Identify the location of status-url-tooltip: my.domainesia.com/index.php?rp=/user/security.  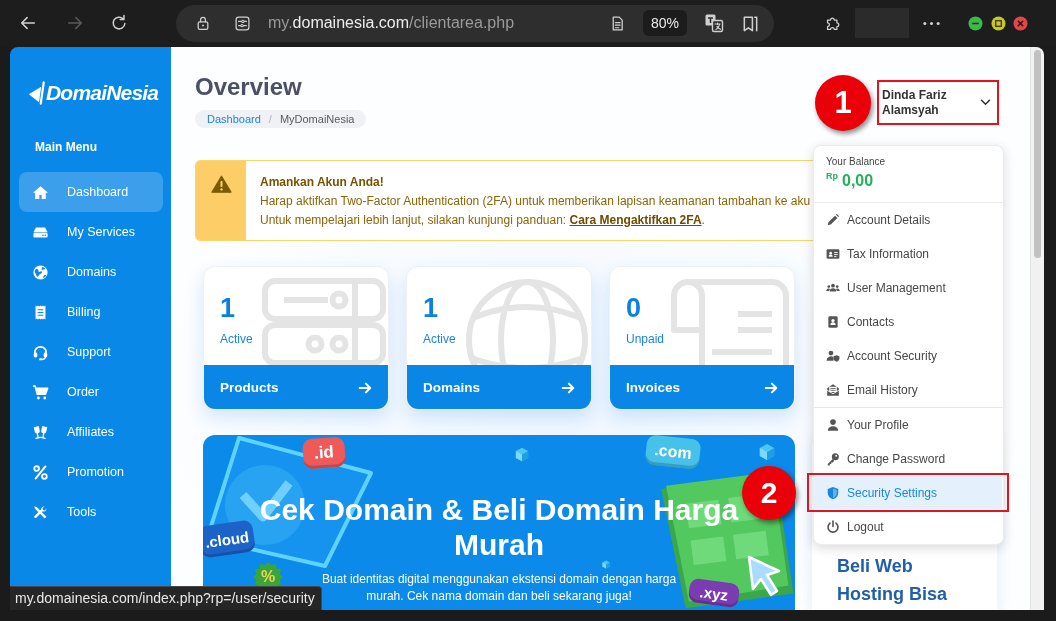
(166, 598).